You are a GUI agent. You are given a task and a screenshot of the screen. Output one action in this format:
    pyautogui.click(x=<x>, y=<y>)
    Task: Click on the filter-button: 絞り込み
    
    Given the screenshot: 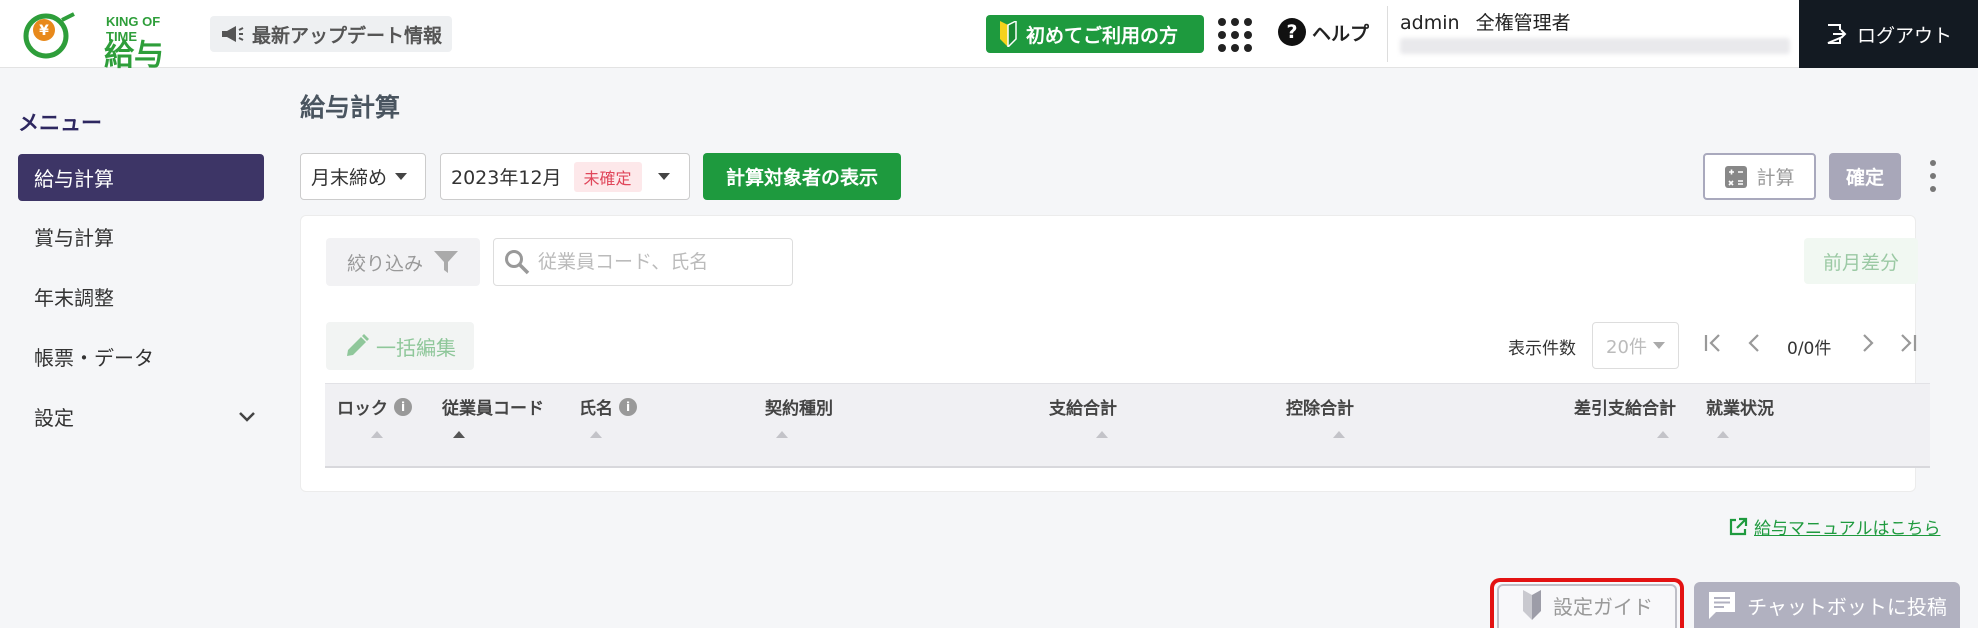 What is the action you would take?
    pyautogui.click(x=403, y=262)
    